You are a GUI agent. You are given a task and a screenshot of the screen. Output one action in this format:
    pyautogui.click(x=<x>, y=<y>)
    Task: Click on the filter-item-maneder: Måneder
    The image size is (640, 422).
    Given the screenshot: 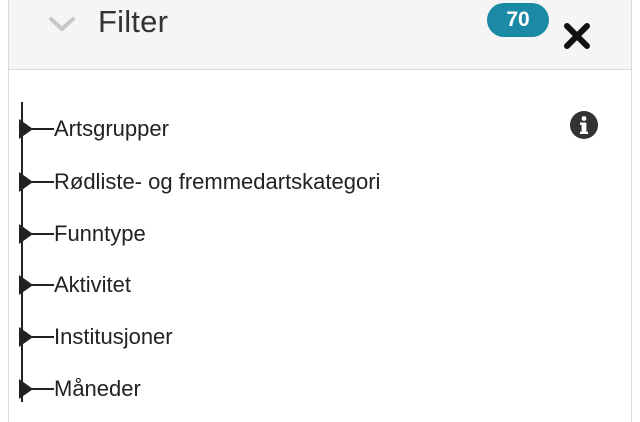 What is the action you would take?
    pyautogui.click(x=299, y=389)
    